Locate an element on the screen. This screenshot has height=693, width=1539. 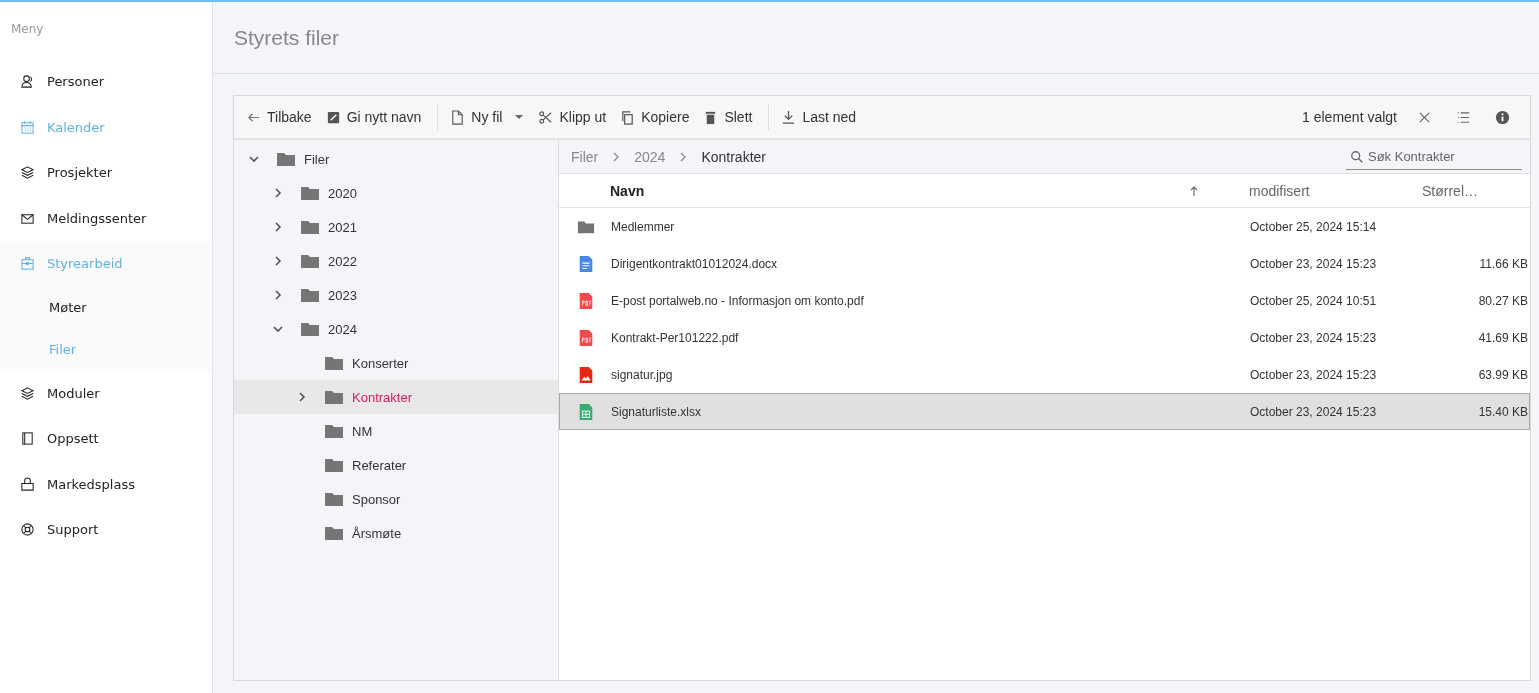
info-icon is located at coordinates (1502, 117).